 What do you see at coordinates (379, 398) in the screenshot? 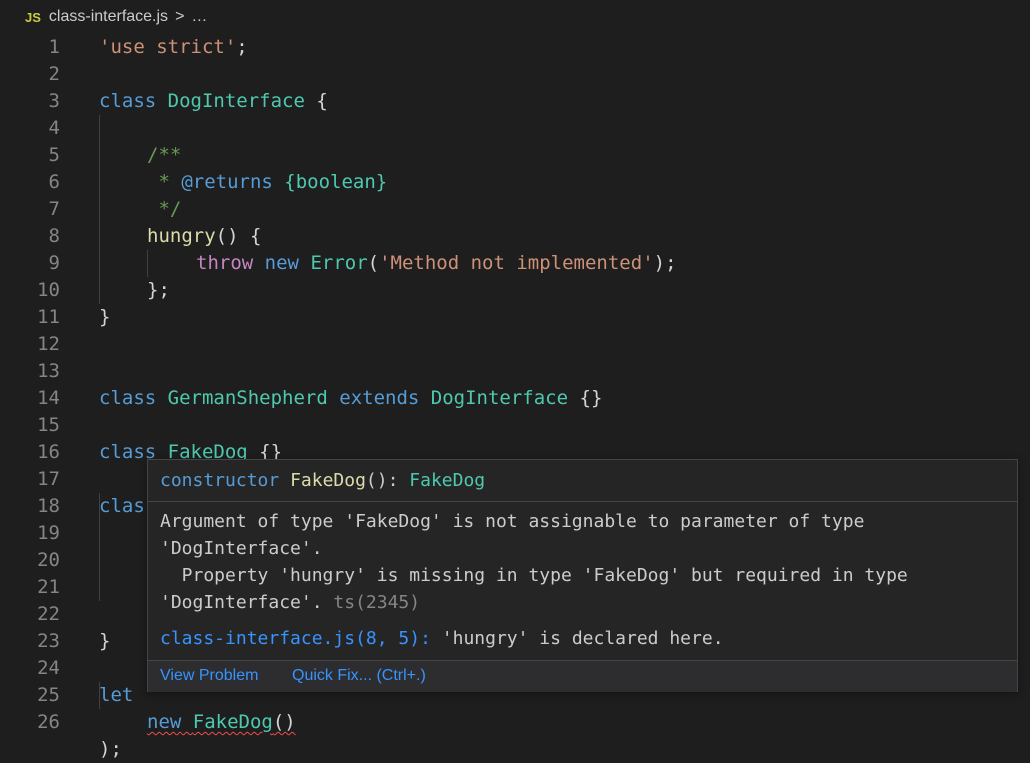
I see `keyword: extends` at bounding box center [379, 398].